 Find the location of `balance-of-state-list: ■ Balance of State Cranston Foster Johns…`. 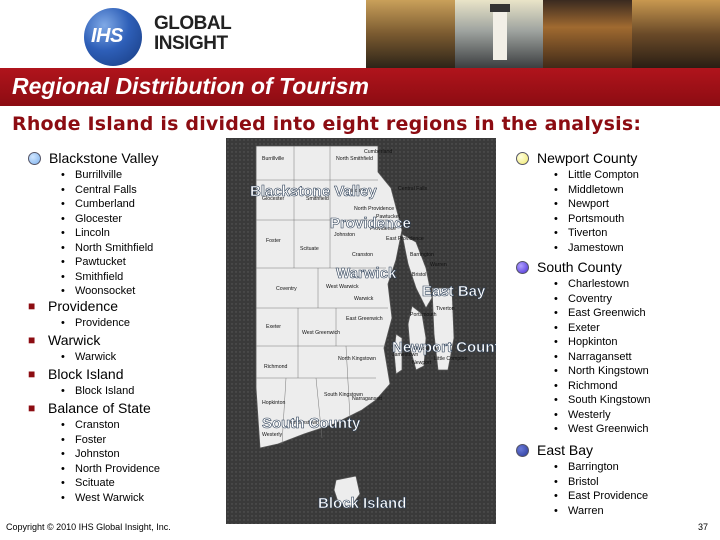

balance-of-state-list: ■ Balance of State Cranston Foster Johns… is located at coordinates (94, 452).